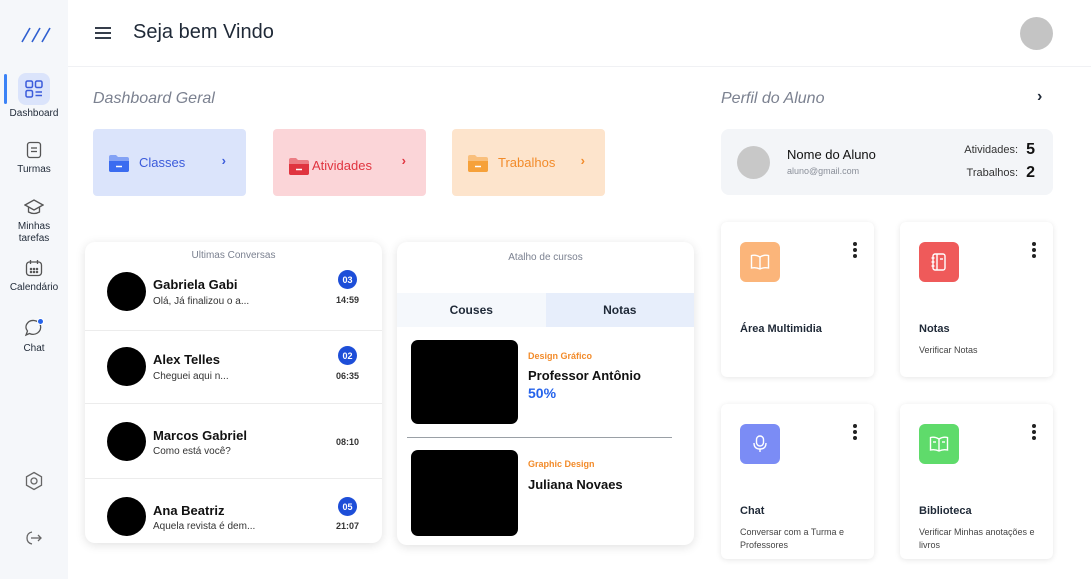 The height and width of the screenshot is (579, 1091). I want to click on contact-name: Ana Beatriz, so click(189, 510).